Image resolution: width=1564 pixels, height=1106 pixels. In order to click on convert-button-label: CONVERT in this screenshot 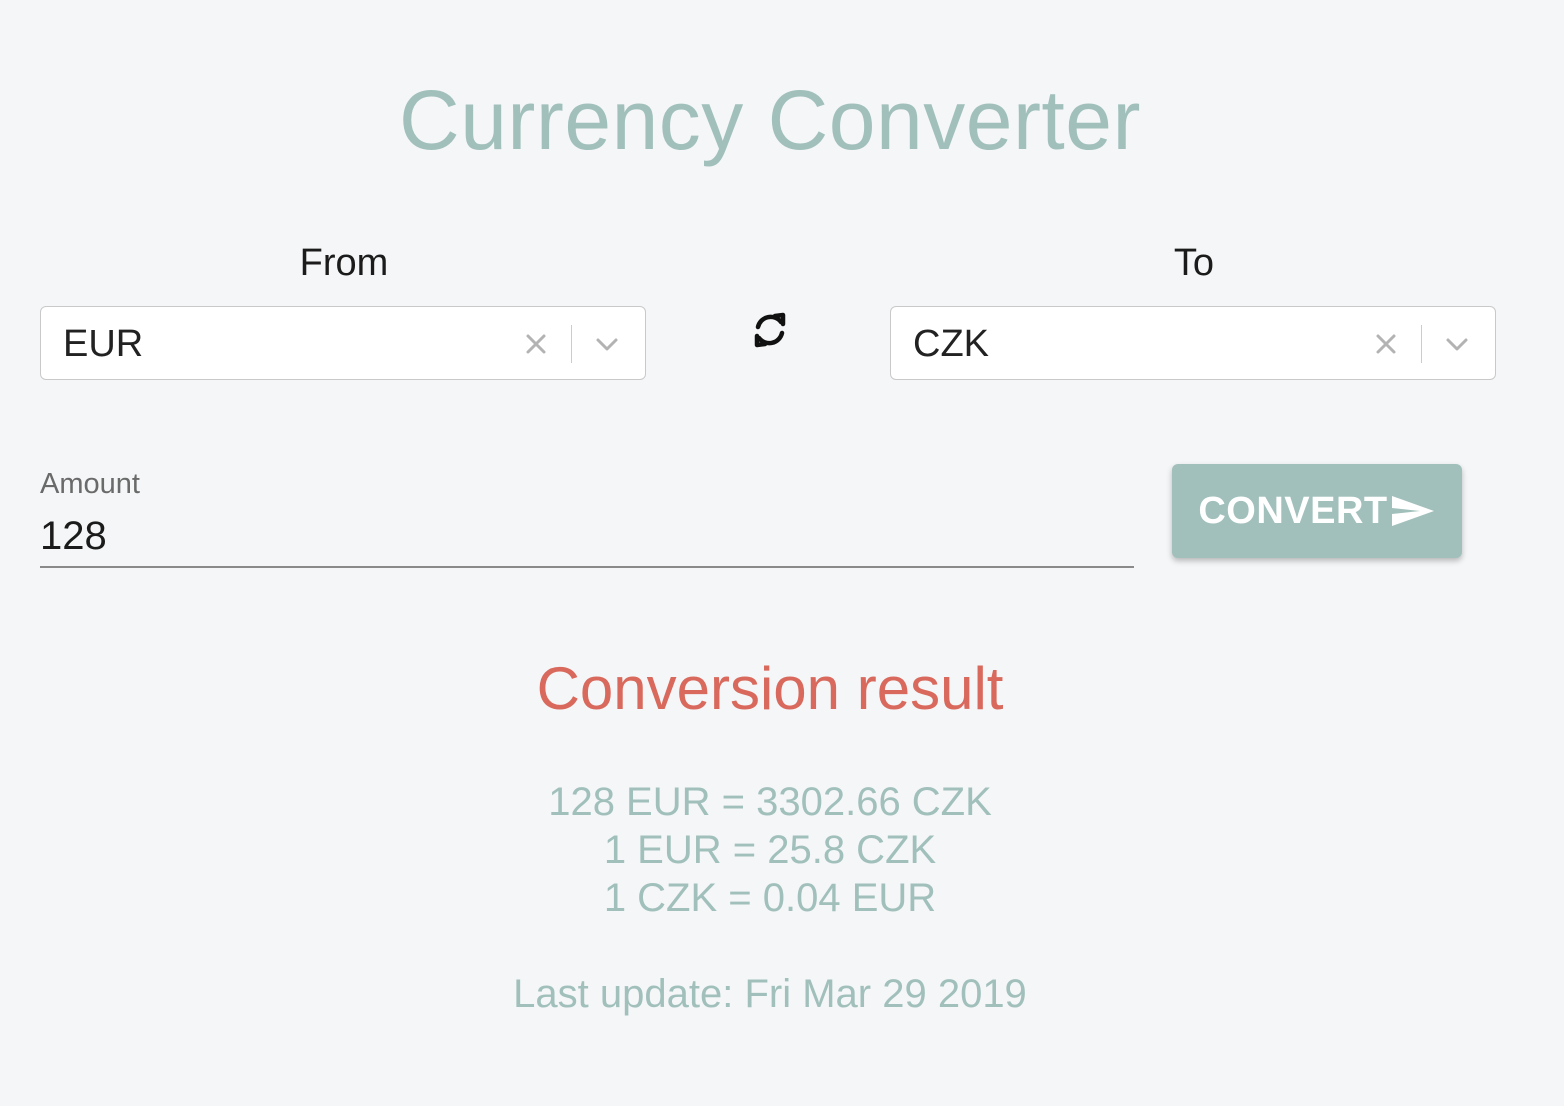, I will do `click(1293, 510)`.